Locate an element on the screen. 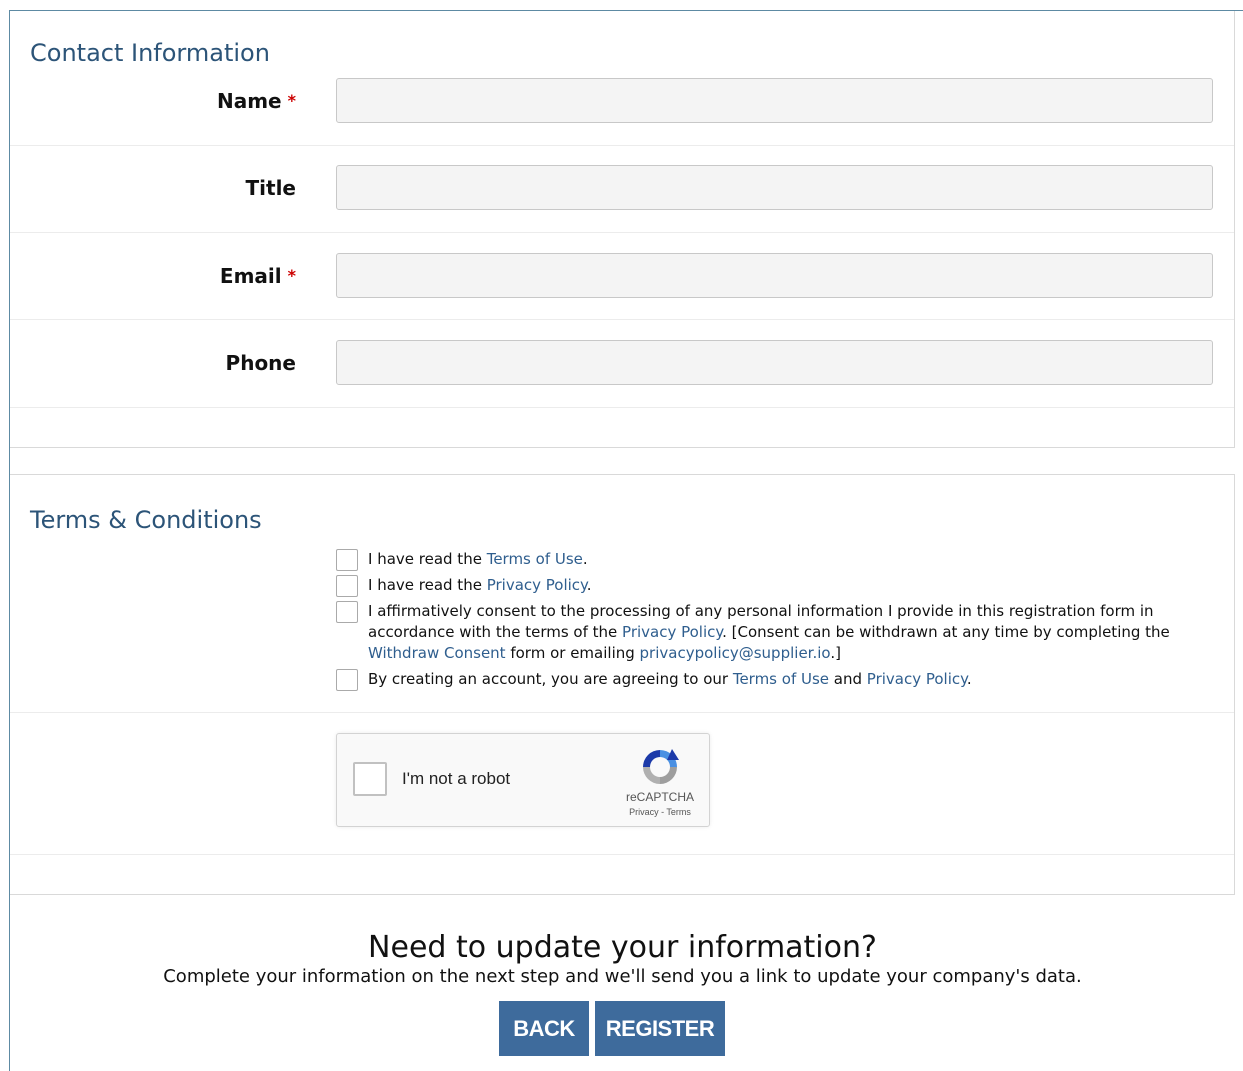 This screenshot has width=1243, height=1071. recaptcha-label: I'm not a robot is located at coordinates (456, 778).